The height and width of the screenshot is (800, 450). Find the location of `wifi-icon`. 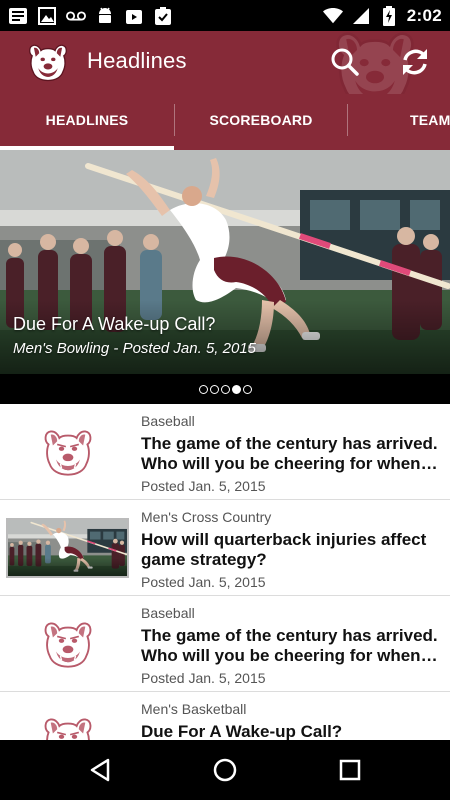

wifi-icon is located at coordinates (332, 16).